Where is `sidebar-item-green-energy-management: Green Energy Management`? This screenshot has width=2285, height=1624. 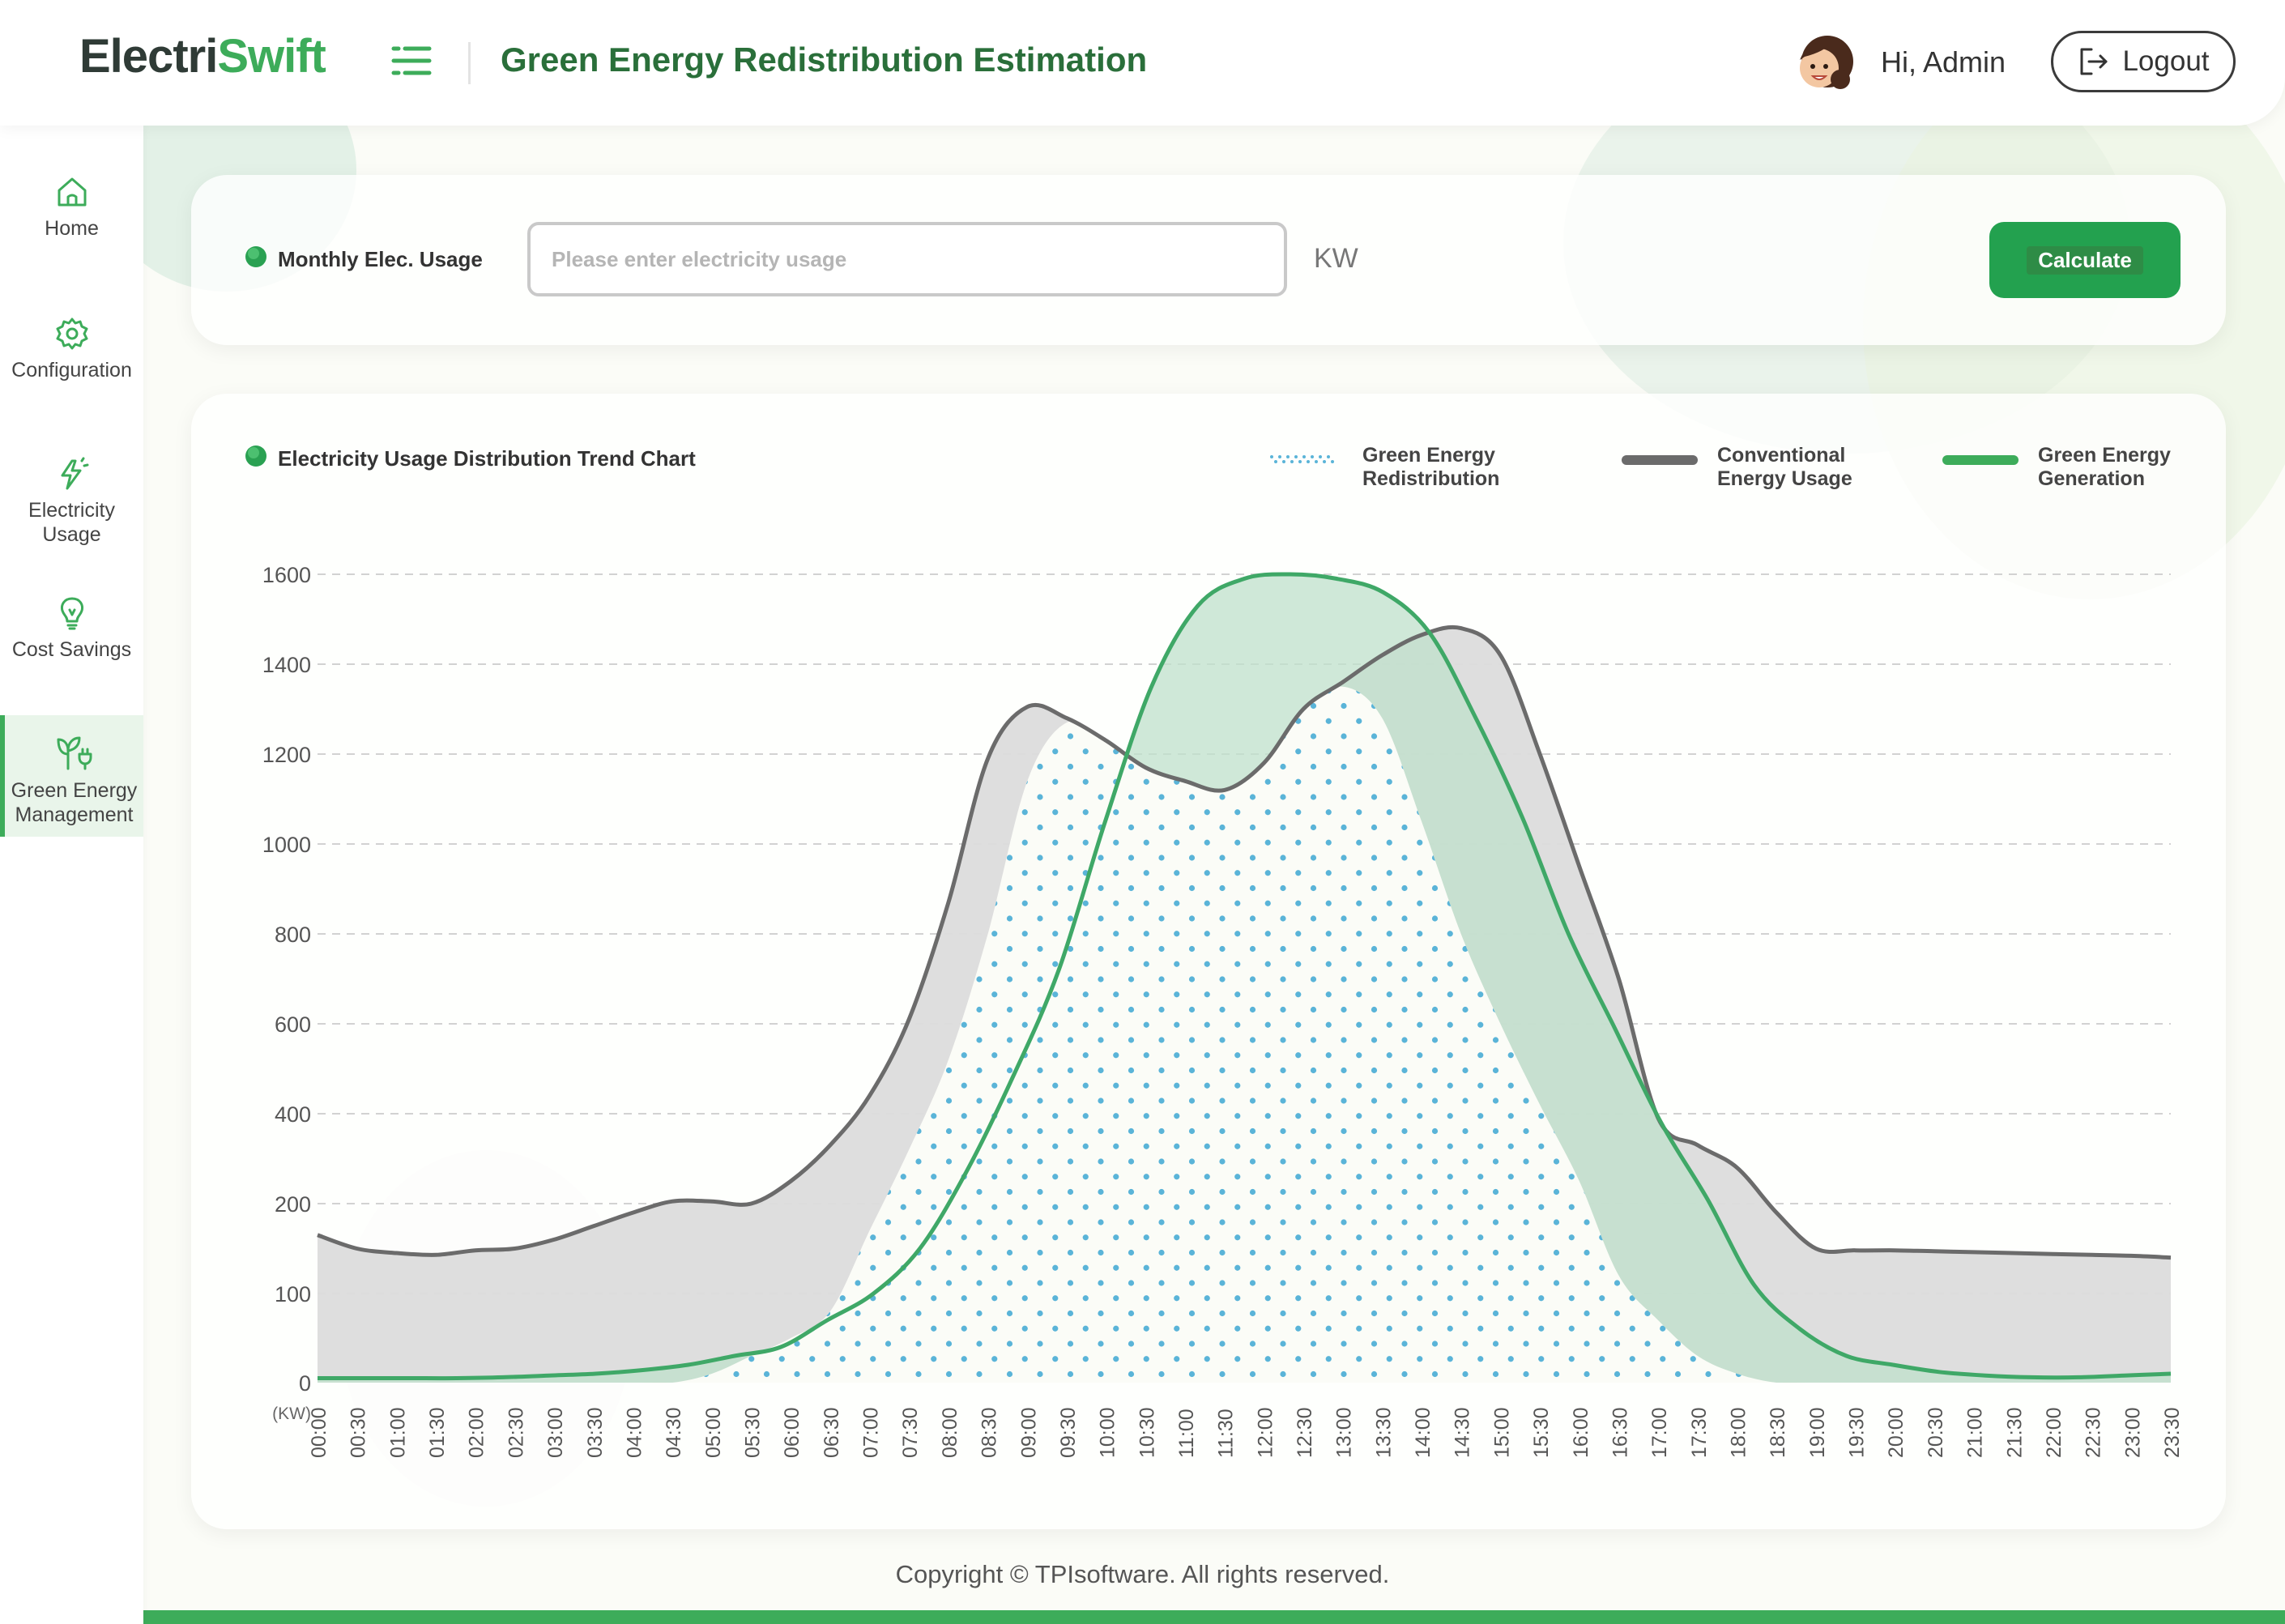 sidebar-item-green-energy-management: Green Energy Management is located at coordinates (71, 776).